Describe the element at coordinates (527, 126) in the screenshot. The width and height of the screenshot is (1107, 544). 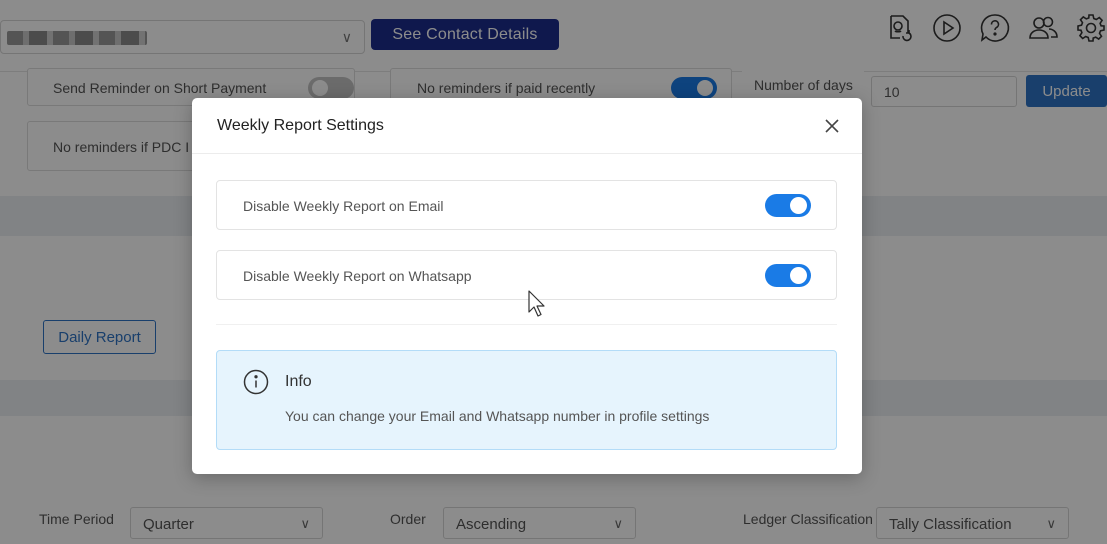
I see `modal-header: Weekly Report Settings` at that location.